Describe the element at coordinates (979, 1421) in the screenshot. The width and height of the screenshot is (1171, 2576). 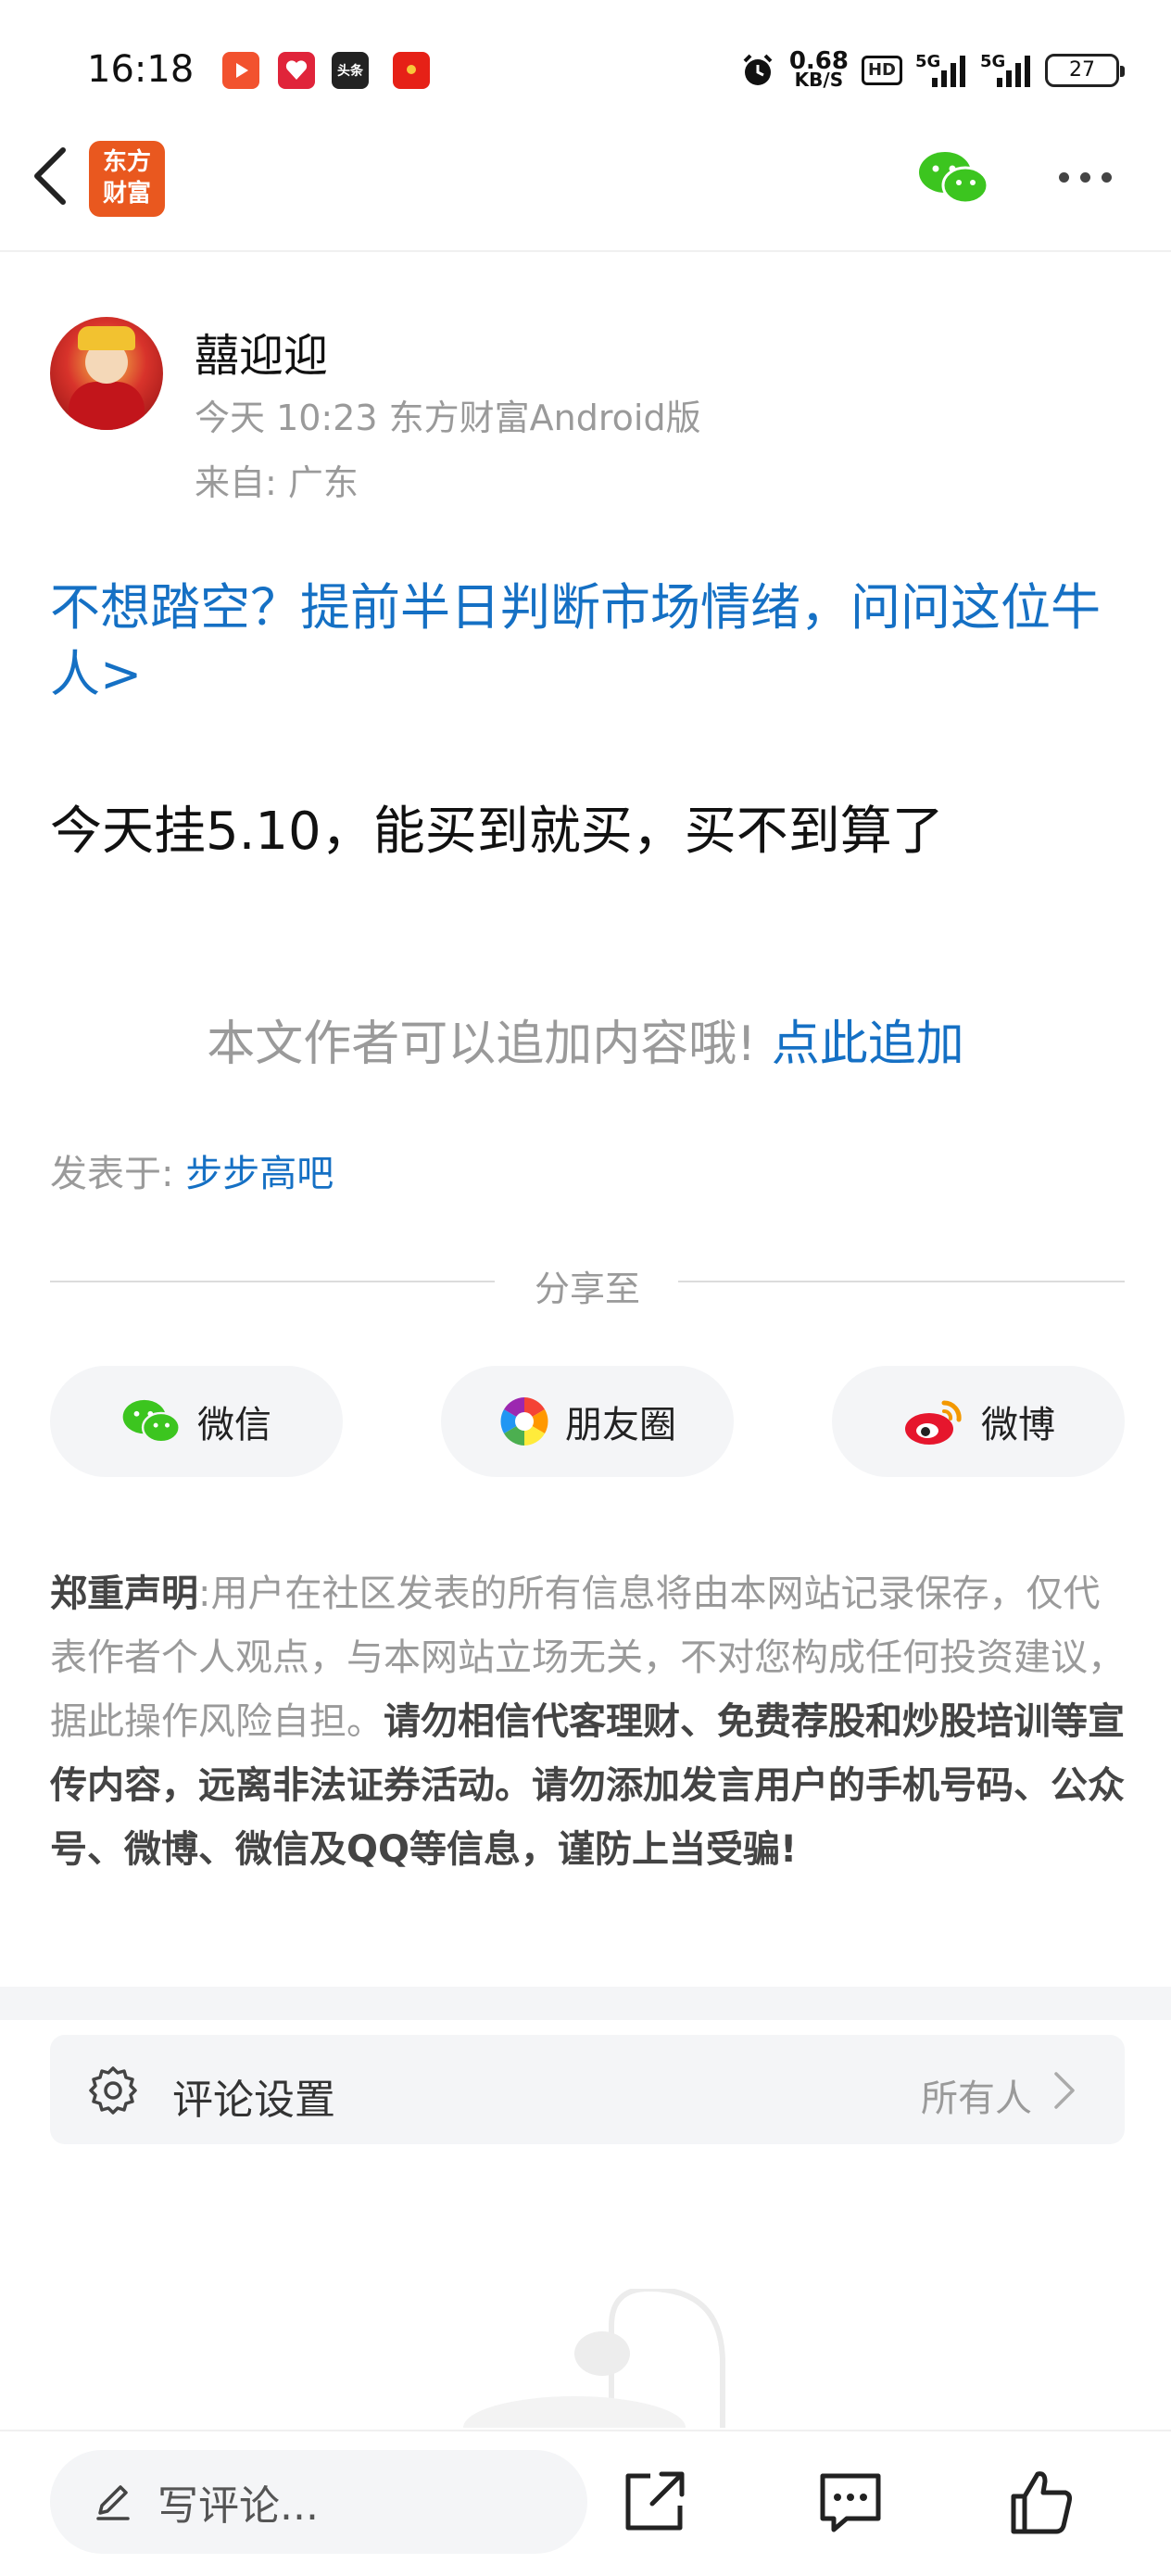
I see `share-weibo-button: 微博` at that location.